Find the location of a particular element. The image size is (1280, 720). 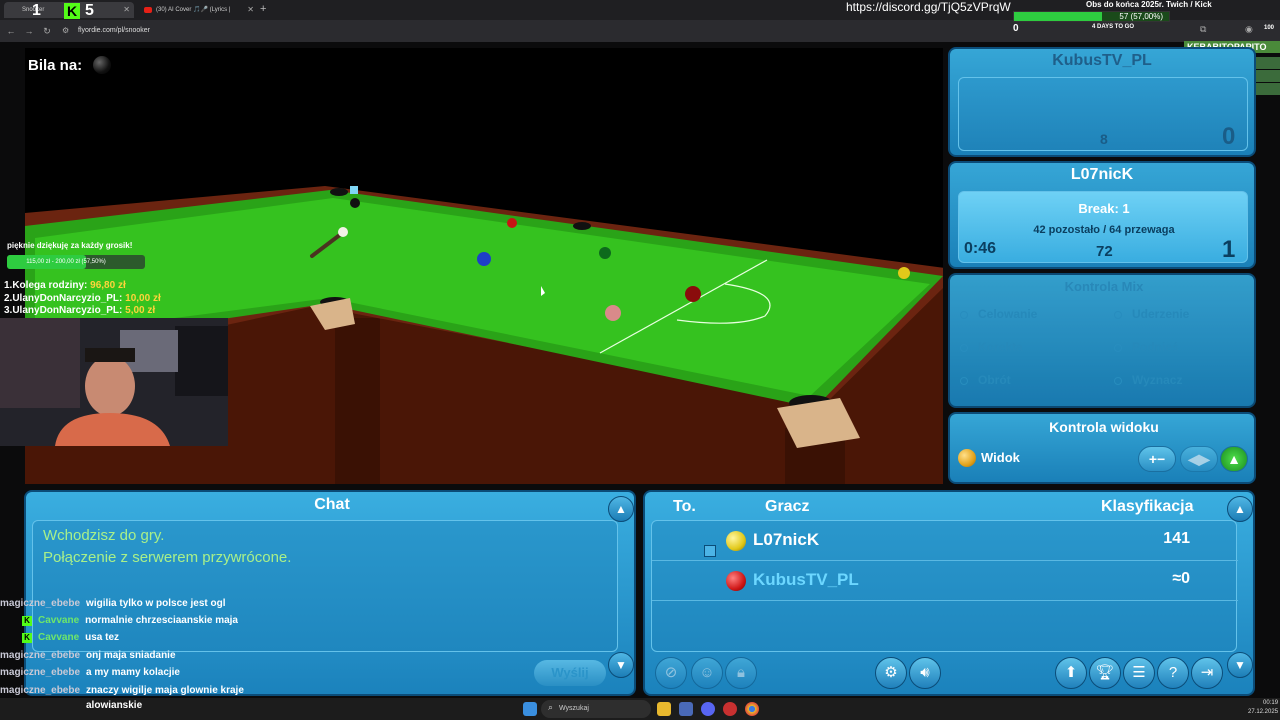

windows-start-icon is located at coordinates (530, 709).